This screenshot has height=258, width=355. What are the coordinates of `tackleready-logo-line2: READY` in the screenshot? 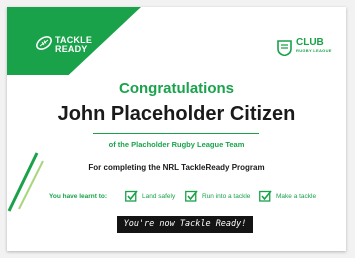 It's located at (71, 49).